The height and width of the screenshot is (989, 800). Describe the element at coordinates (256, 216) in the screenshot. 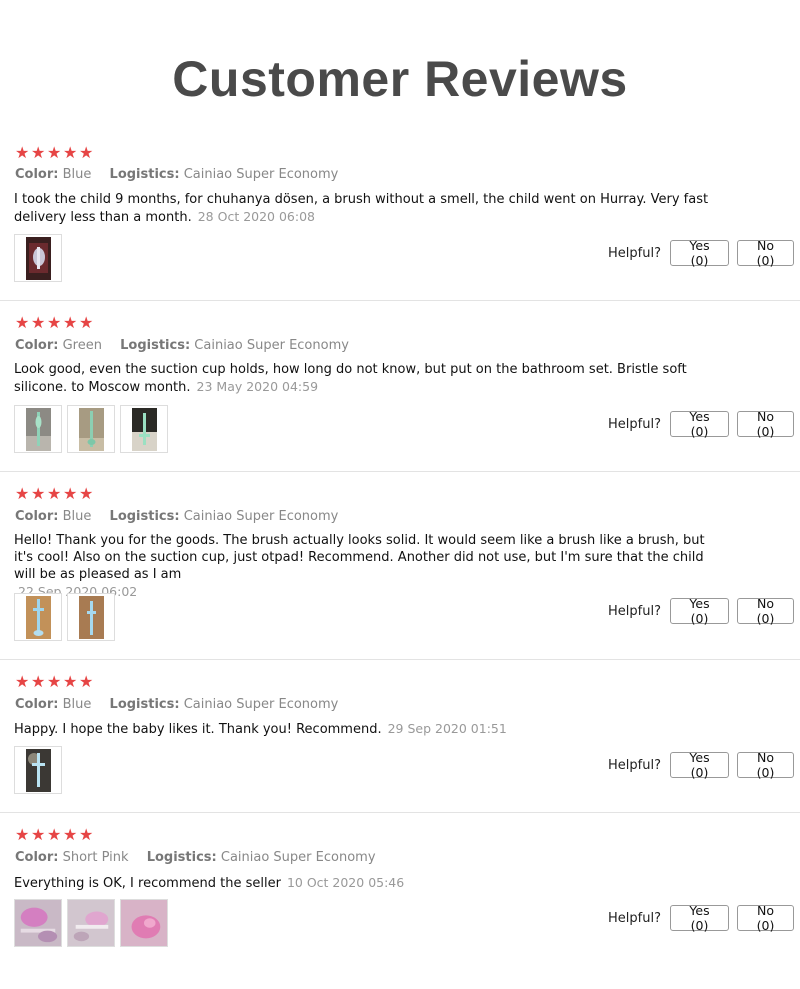

I see `review-date: 28 Oct 2020 06:08` at that location.